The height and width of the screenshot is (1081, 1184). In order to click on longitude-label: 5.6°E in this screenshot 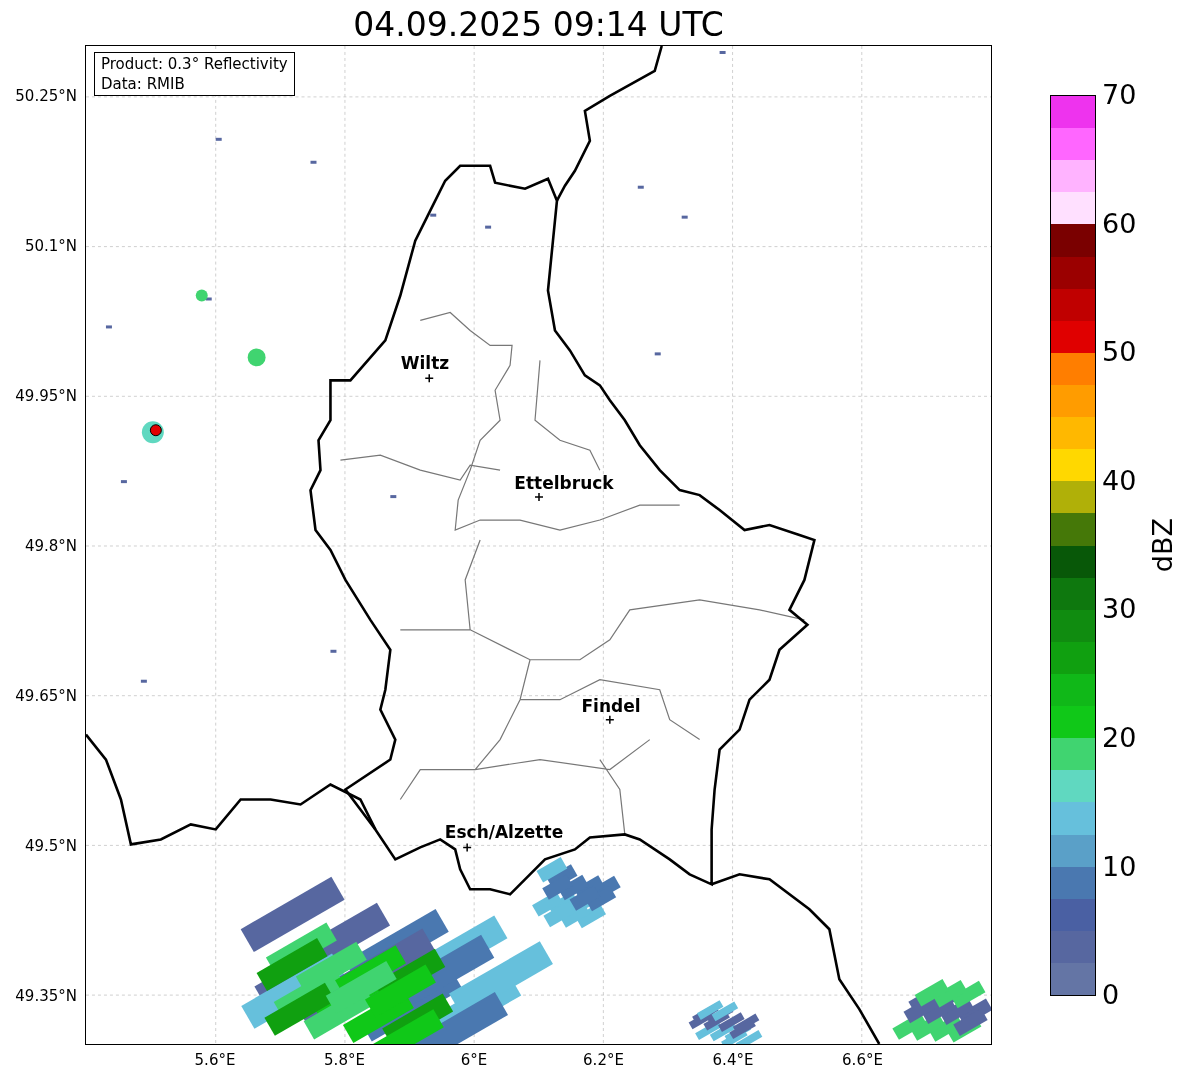, I will do `click(215, 1060)`.